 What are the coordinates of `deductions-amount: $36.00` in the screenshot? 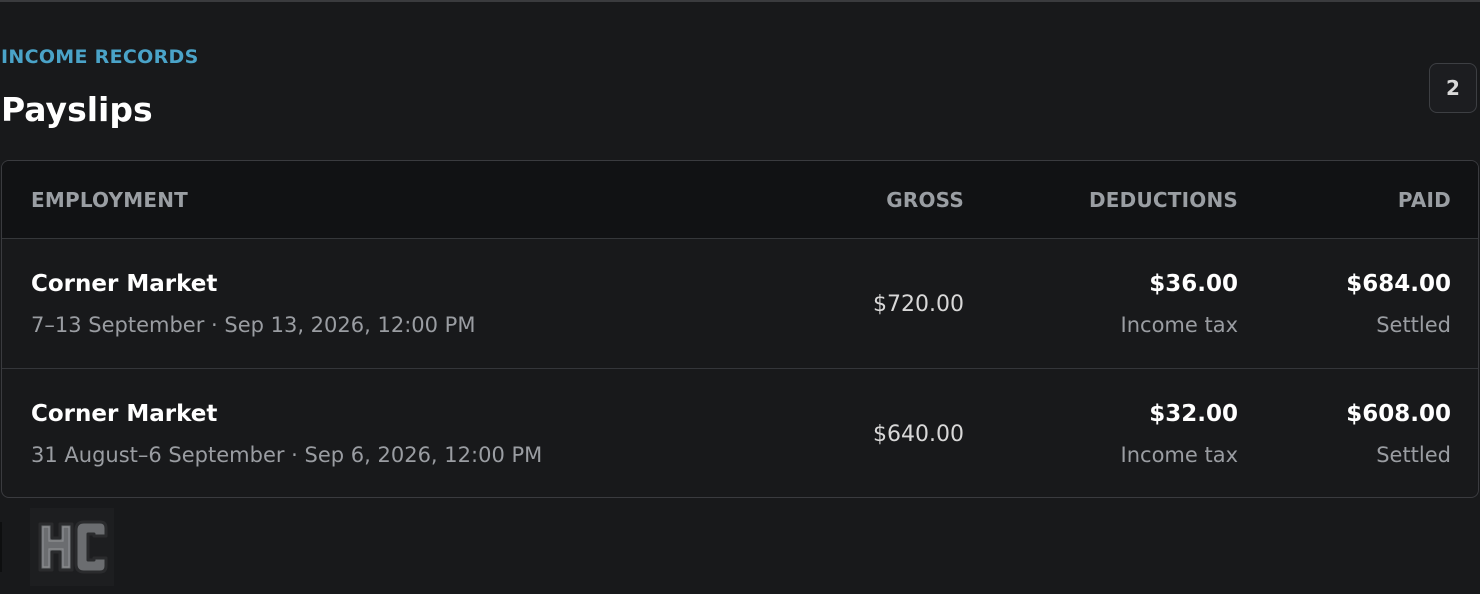 It's located at (1193, 284).